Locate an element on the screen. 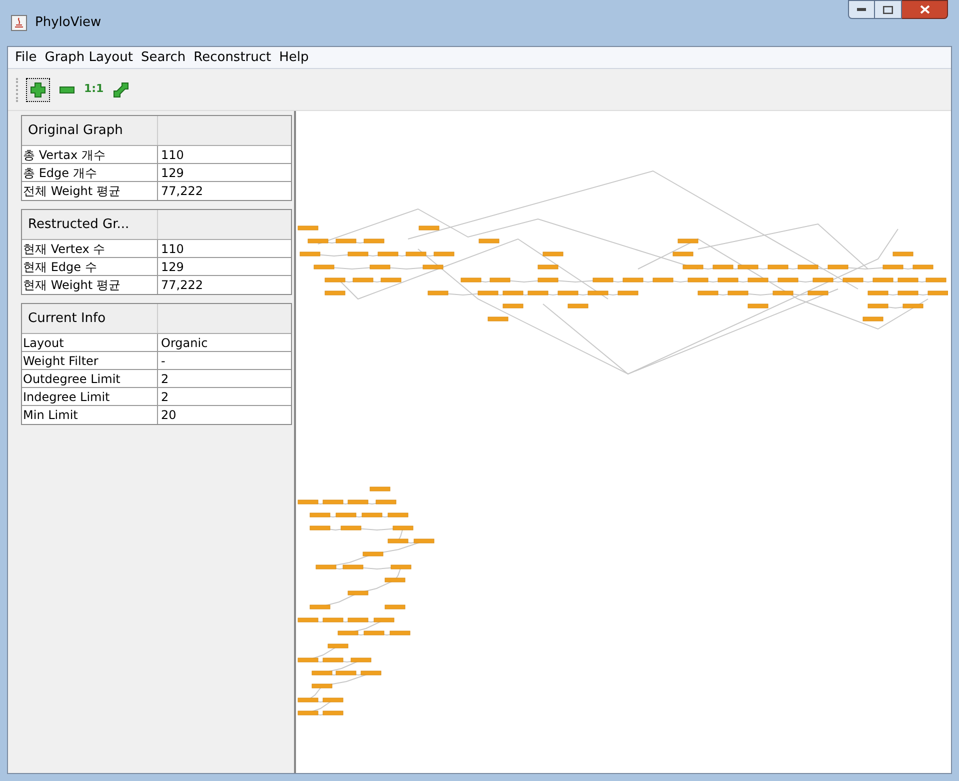 The width and height of the screenshot is (959, 781). menu-item: File is located at coordinates (26, 58).